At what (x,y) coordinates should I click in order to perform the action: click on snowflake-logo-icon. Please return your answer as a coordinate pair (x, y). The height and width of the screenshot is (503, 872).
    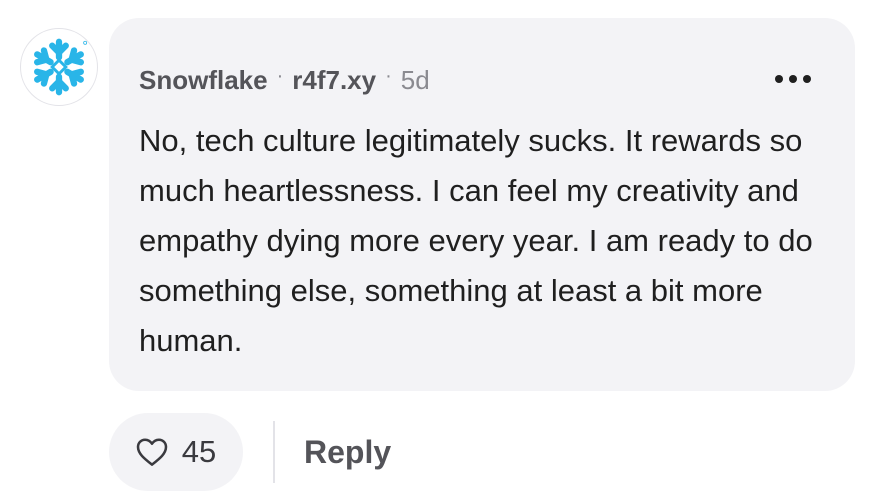
    Looking at the image, I should click on (61, 67).